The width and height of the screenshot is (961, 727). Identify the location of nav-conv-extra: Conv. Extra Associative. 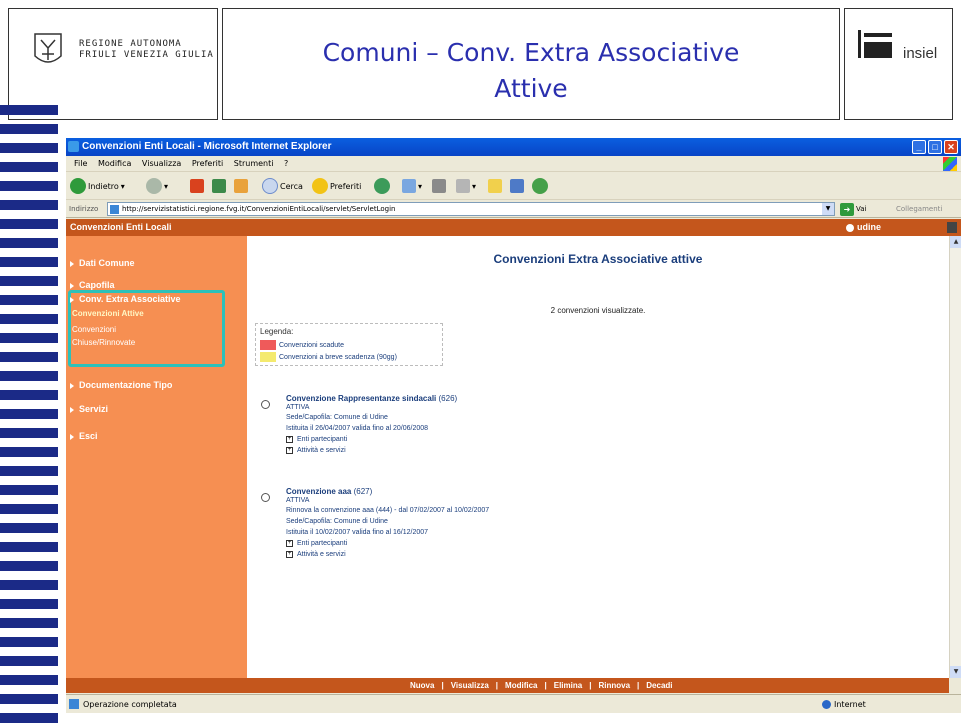
(125, 299).